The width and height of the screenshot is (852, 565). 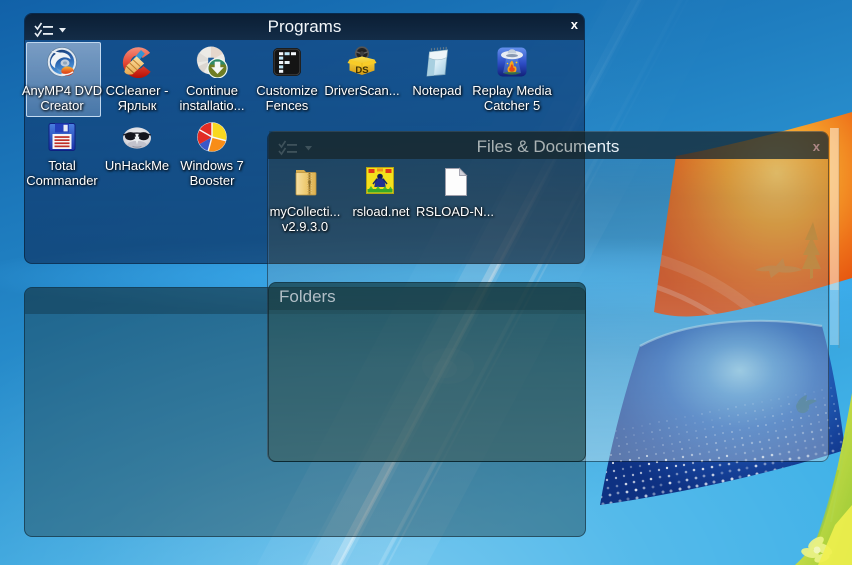 What do you see at coordinates (361, 70) in the screenshot?
I see `svg-text: DS` at bounding box center [361, 70].